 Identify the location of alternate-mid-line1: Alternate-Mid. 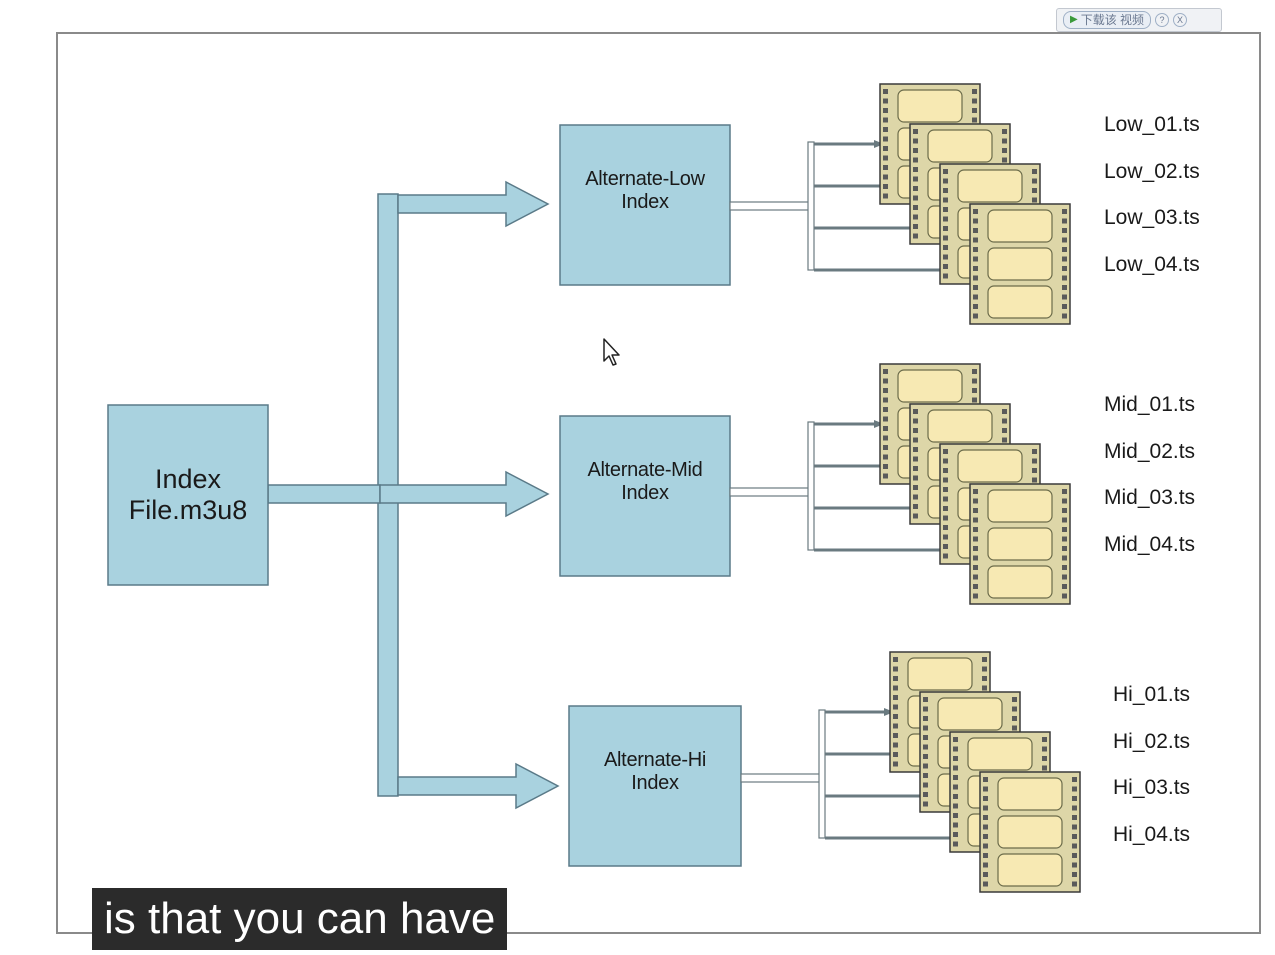
(645, 470).